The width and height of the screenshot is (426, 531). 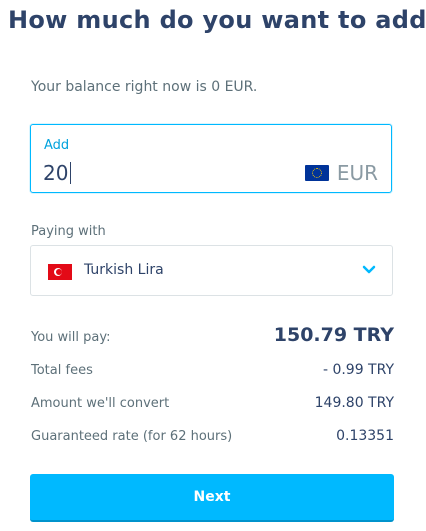 What do you see at coordinates (358, 370) in the screenshot?
I see `total-fees-value: - 0.99 TRY` at bounding box center [358, 370].